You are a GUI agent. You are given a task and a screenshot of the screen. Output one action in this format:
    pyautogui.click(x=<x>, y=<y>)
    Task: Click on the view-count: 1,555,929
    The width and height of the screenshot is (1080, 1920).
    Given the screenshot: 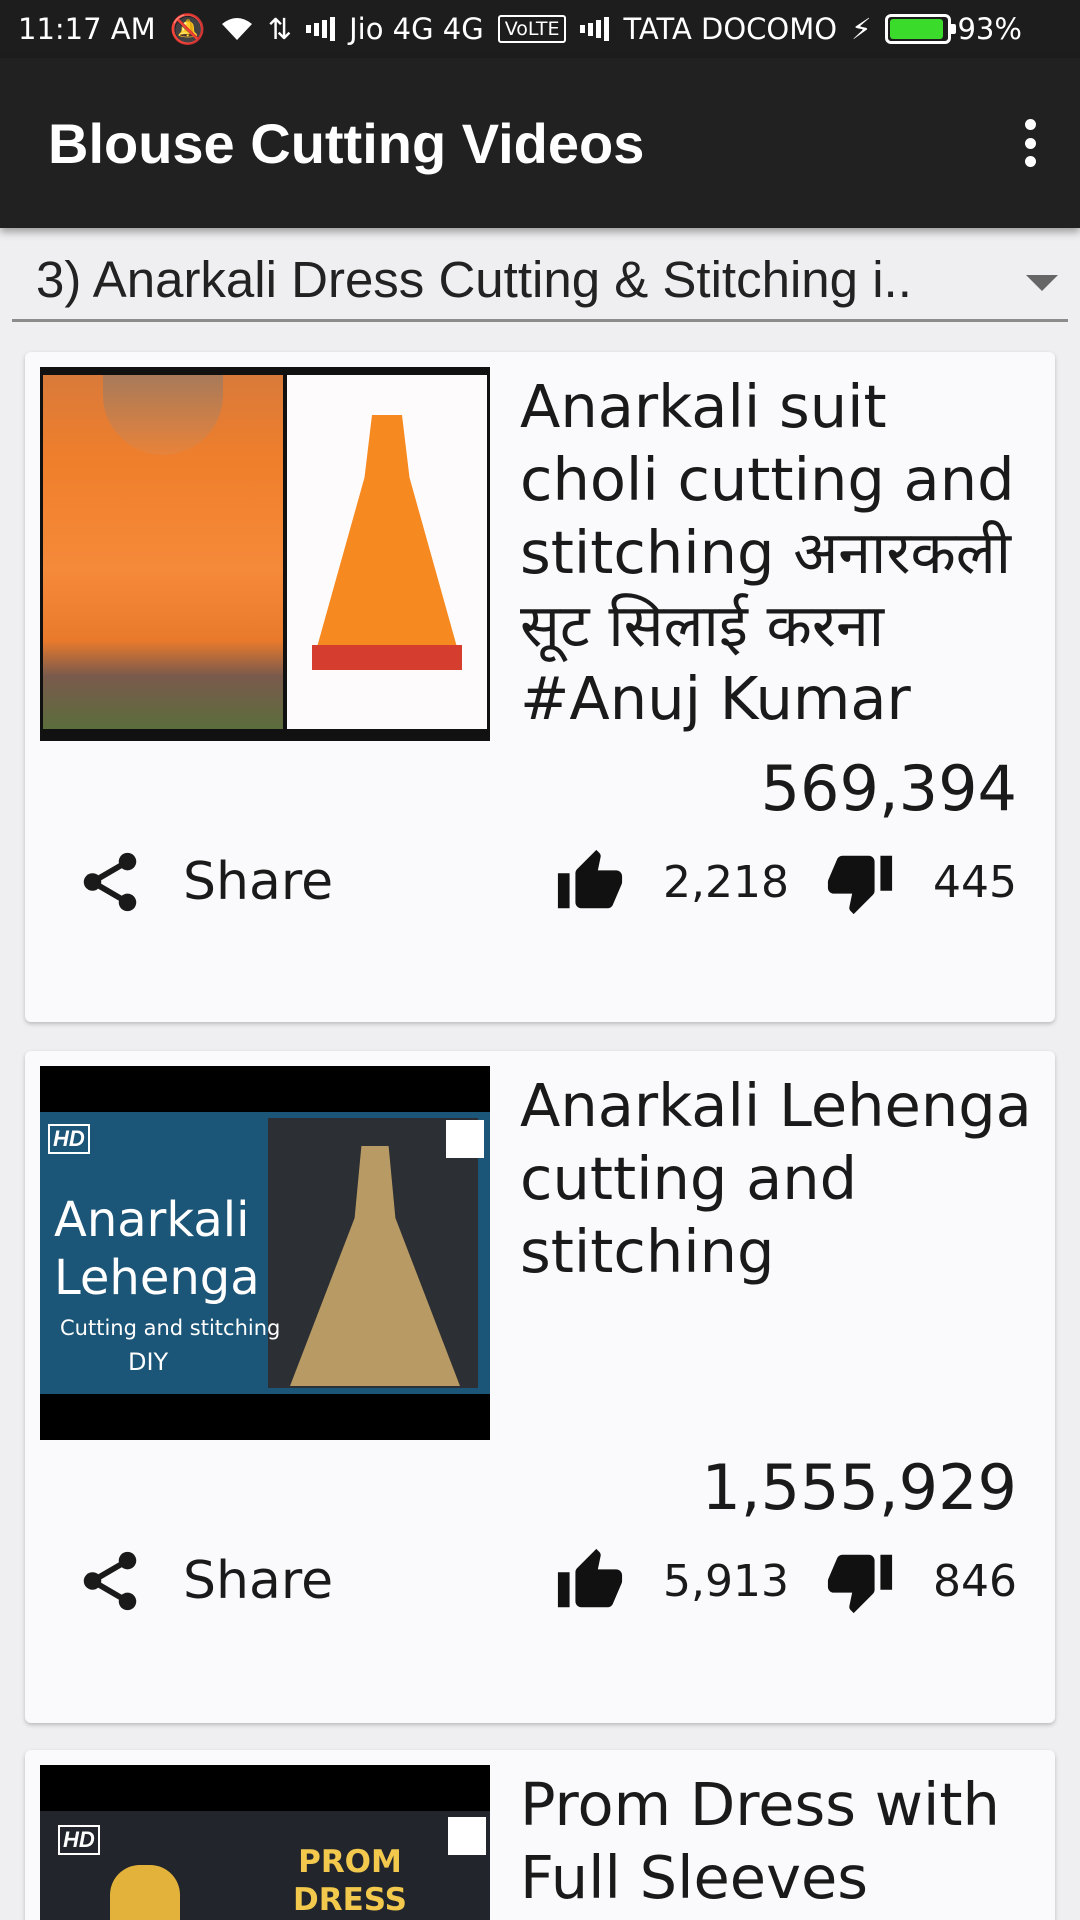 What is the action you would take?
    pyautogui.click(x=859, y=1487)
    